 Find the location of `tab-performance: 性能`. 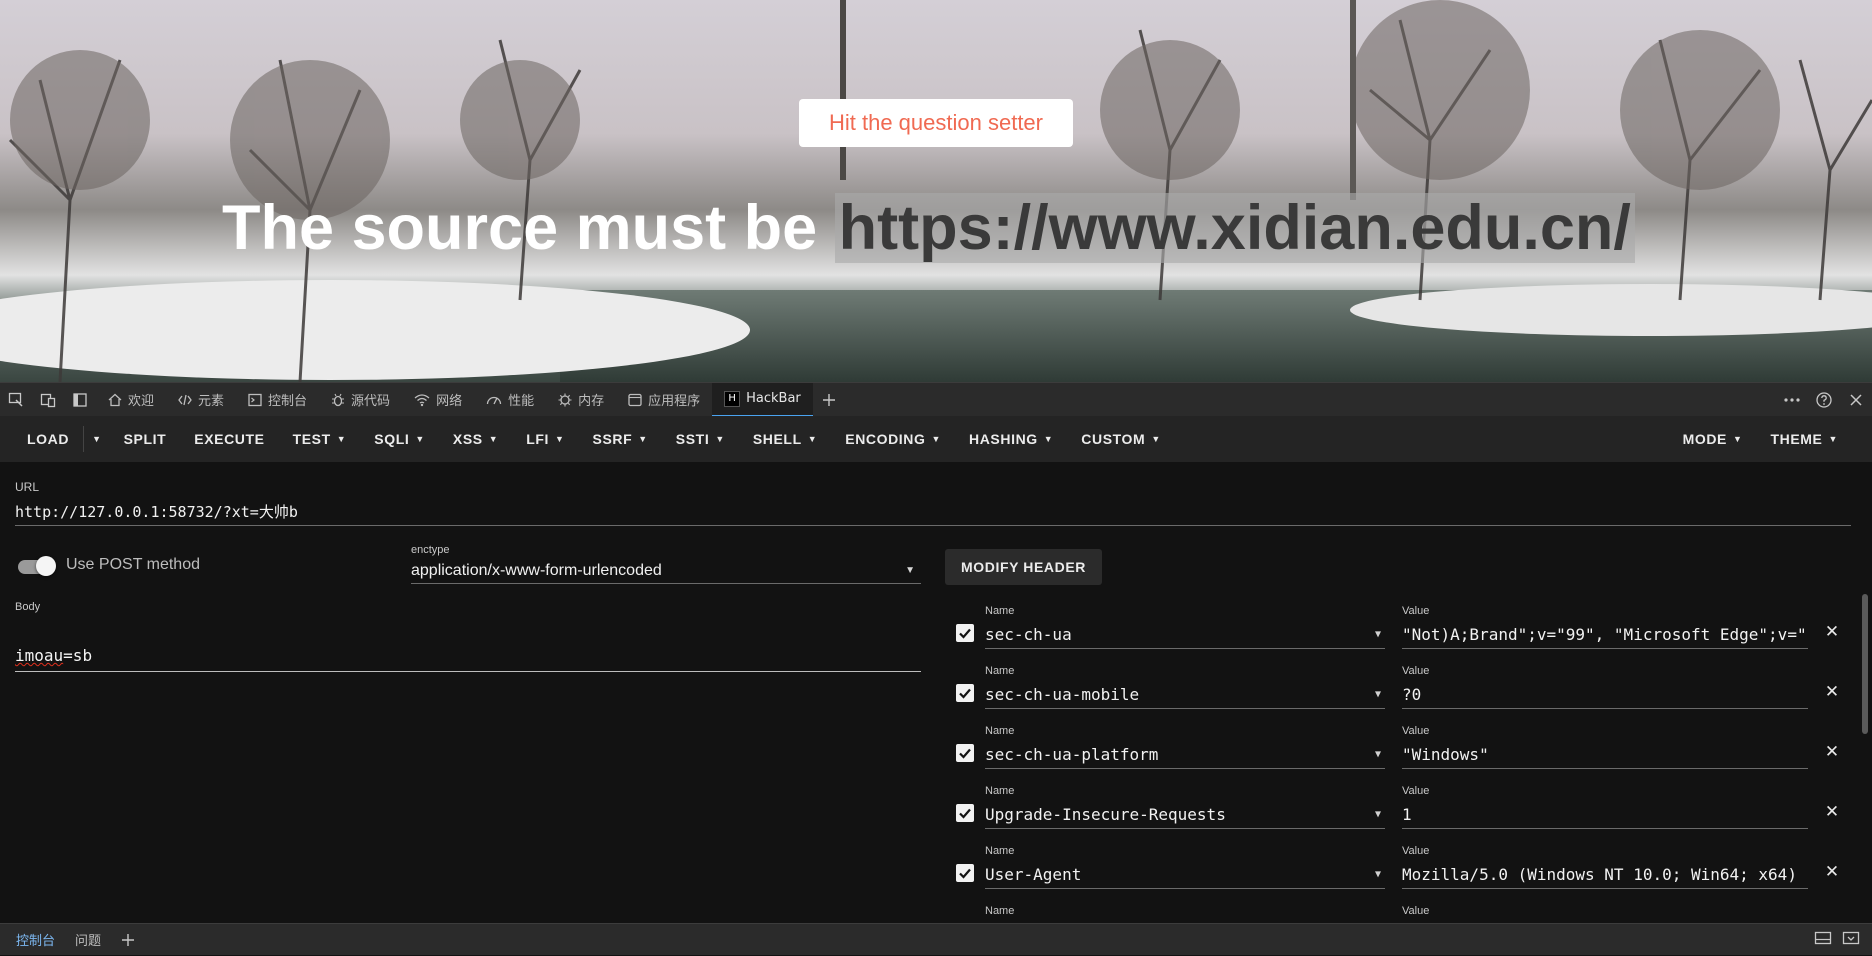

tab-performance: 性能 is located at coordinates (510, 400).